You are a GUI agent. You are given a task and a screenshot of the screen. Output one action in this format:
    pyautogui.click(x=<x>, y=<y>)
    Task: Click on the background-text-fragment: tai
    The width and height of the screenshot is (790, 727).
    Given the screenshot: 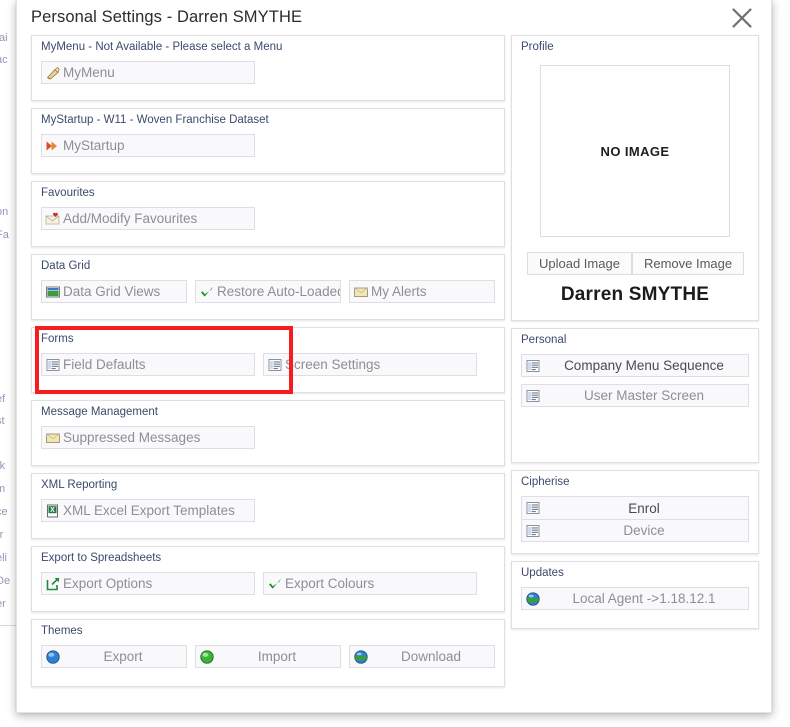 What is the action you would take?
    pyautogui.click(x=4, y=38)
    